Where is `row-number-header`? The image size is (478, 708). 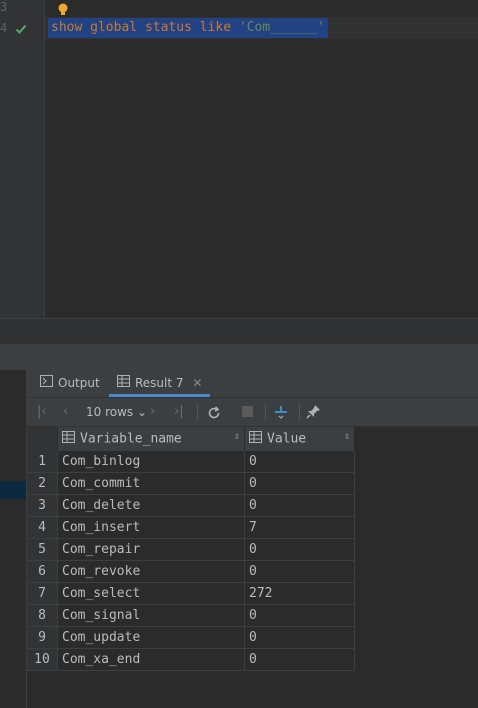
row-number-header is located at coordinates (42, 439).